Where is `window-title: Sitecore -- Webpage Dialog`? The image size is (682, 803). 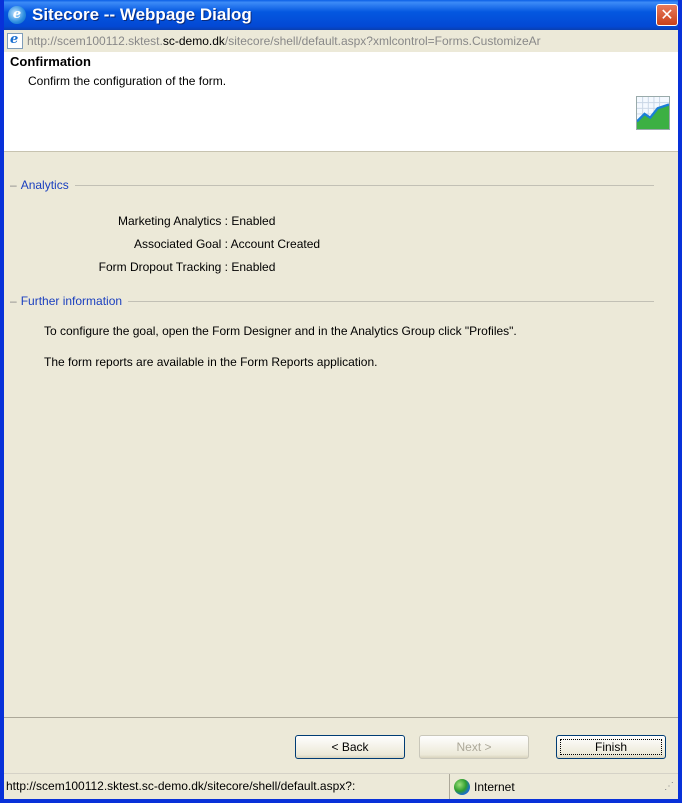
window-title: Sitecore -- Webpage Dialog is located at coordinates (142, 14).